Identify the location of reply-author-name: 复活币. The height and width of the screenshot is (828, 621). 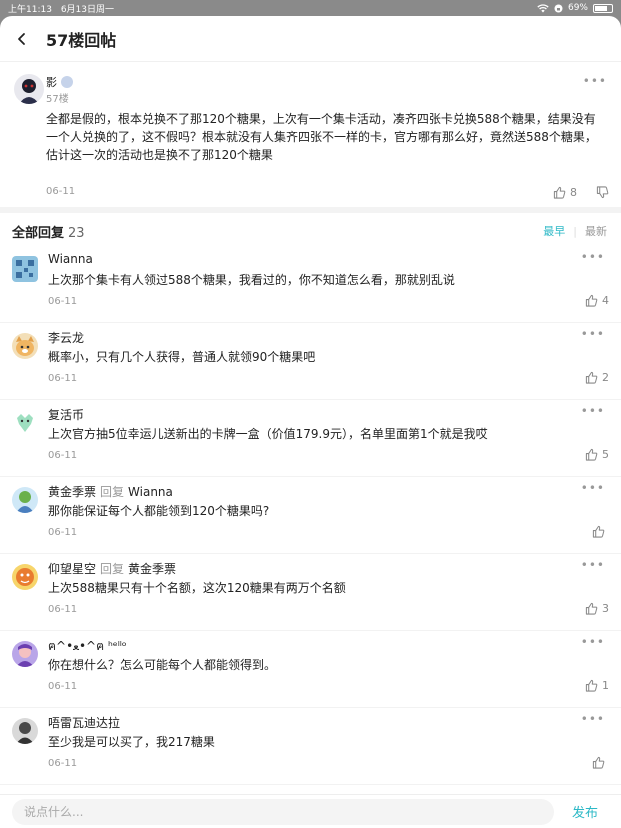
(66, 415).